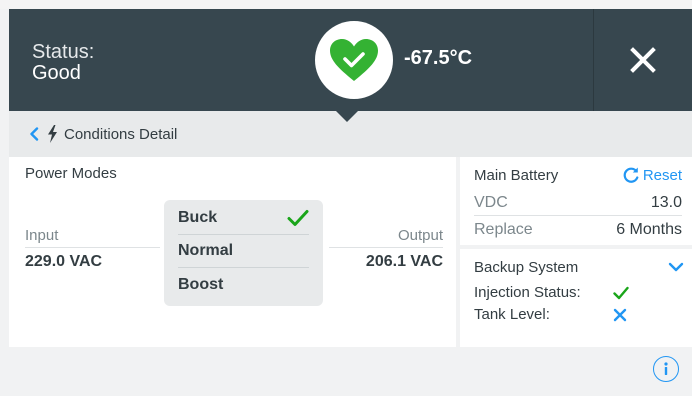  What do you see at coordinates (516, 175) in the screenshot?
I see `main-battery-title: Main Battery` at bounding box center [516, 175].